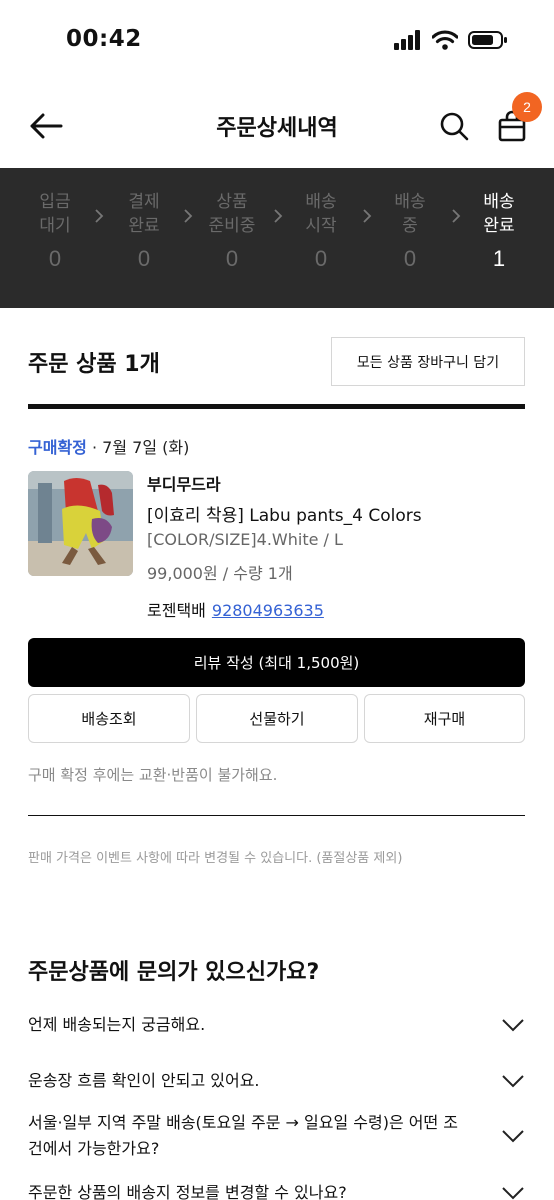 The image size is (554, 1200). Describe the element at coordinates (94, 364) in the screenshot. I see `order-section-title: 주문 상품 1개` at that location.